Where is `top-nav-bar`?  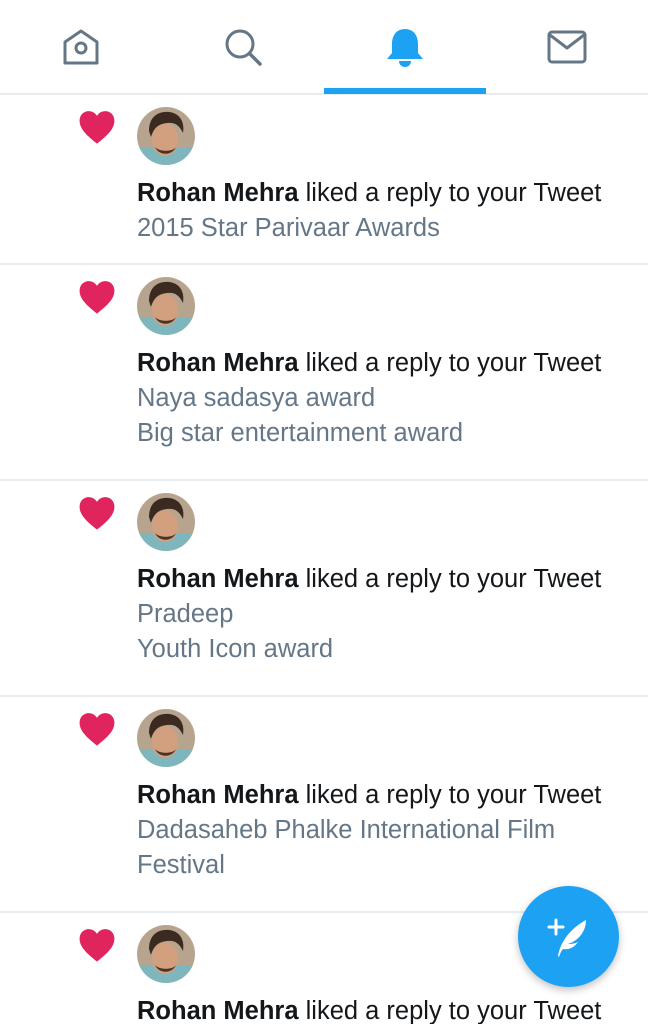 top-nav-bar is located at coordinates (324, 47).